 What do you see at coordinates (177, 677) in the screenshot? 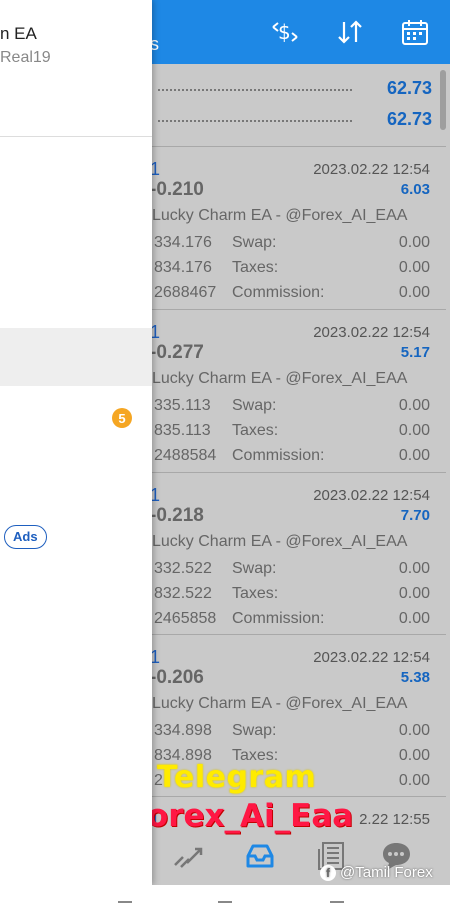
I see `trade-price: -0.206` at bounding box center [177, 677].